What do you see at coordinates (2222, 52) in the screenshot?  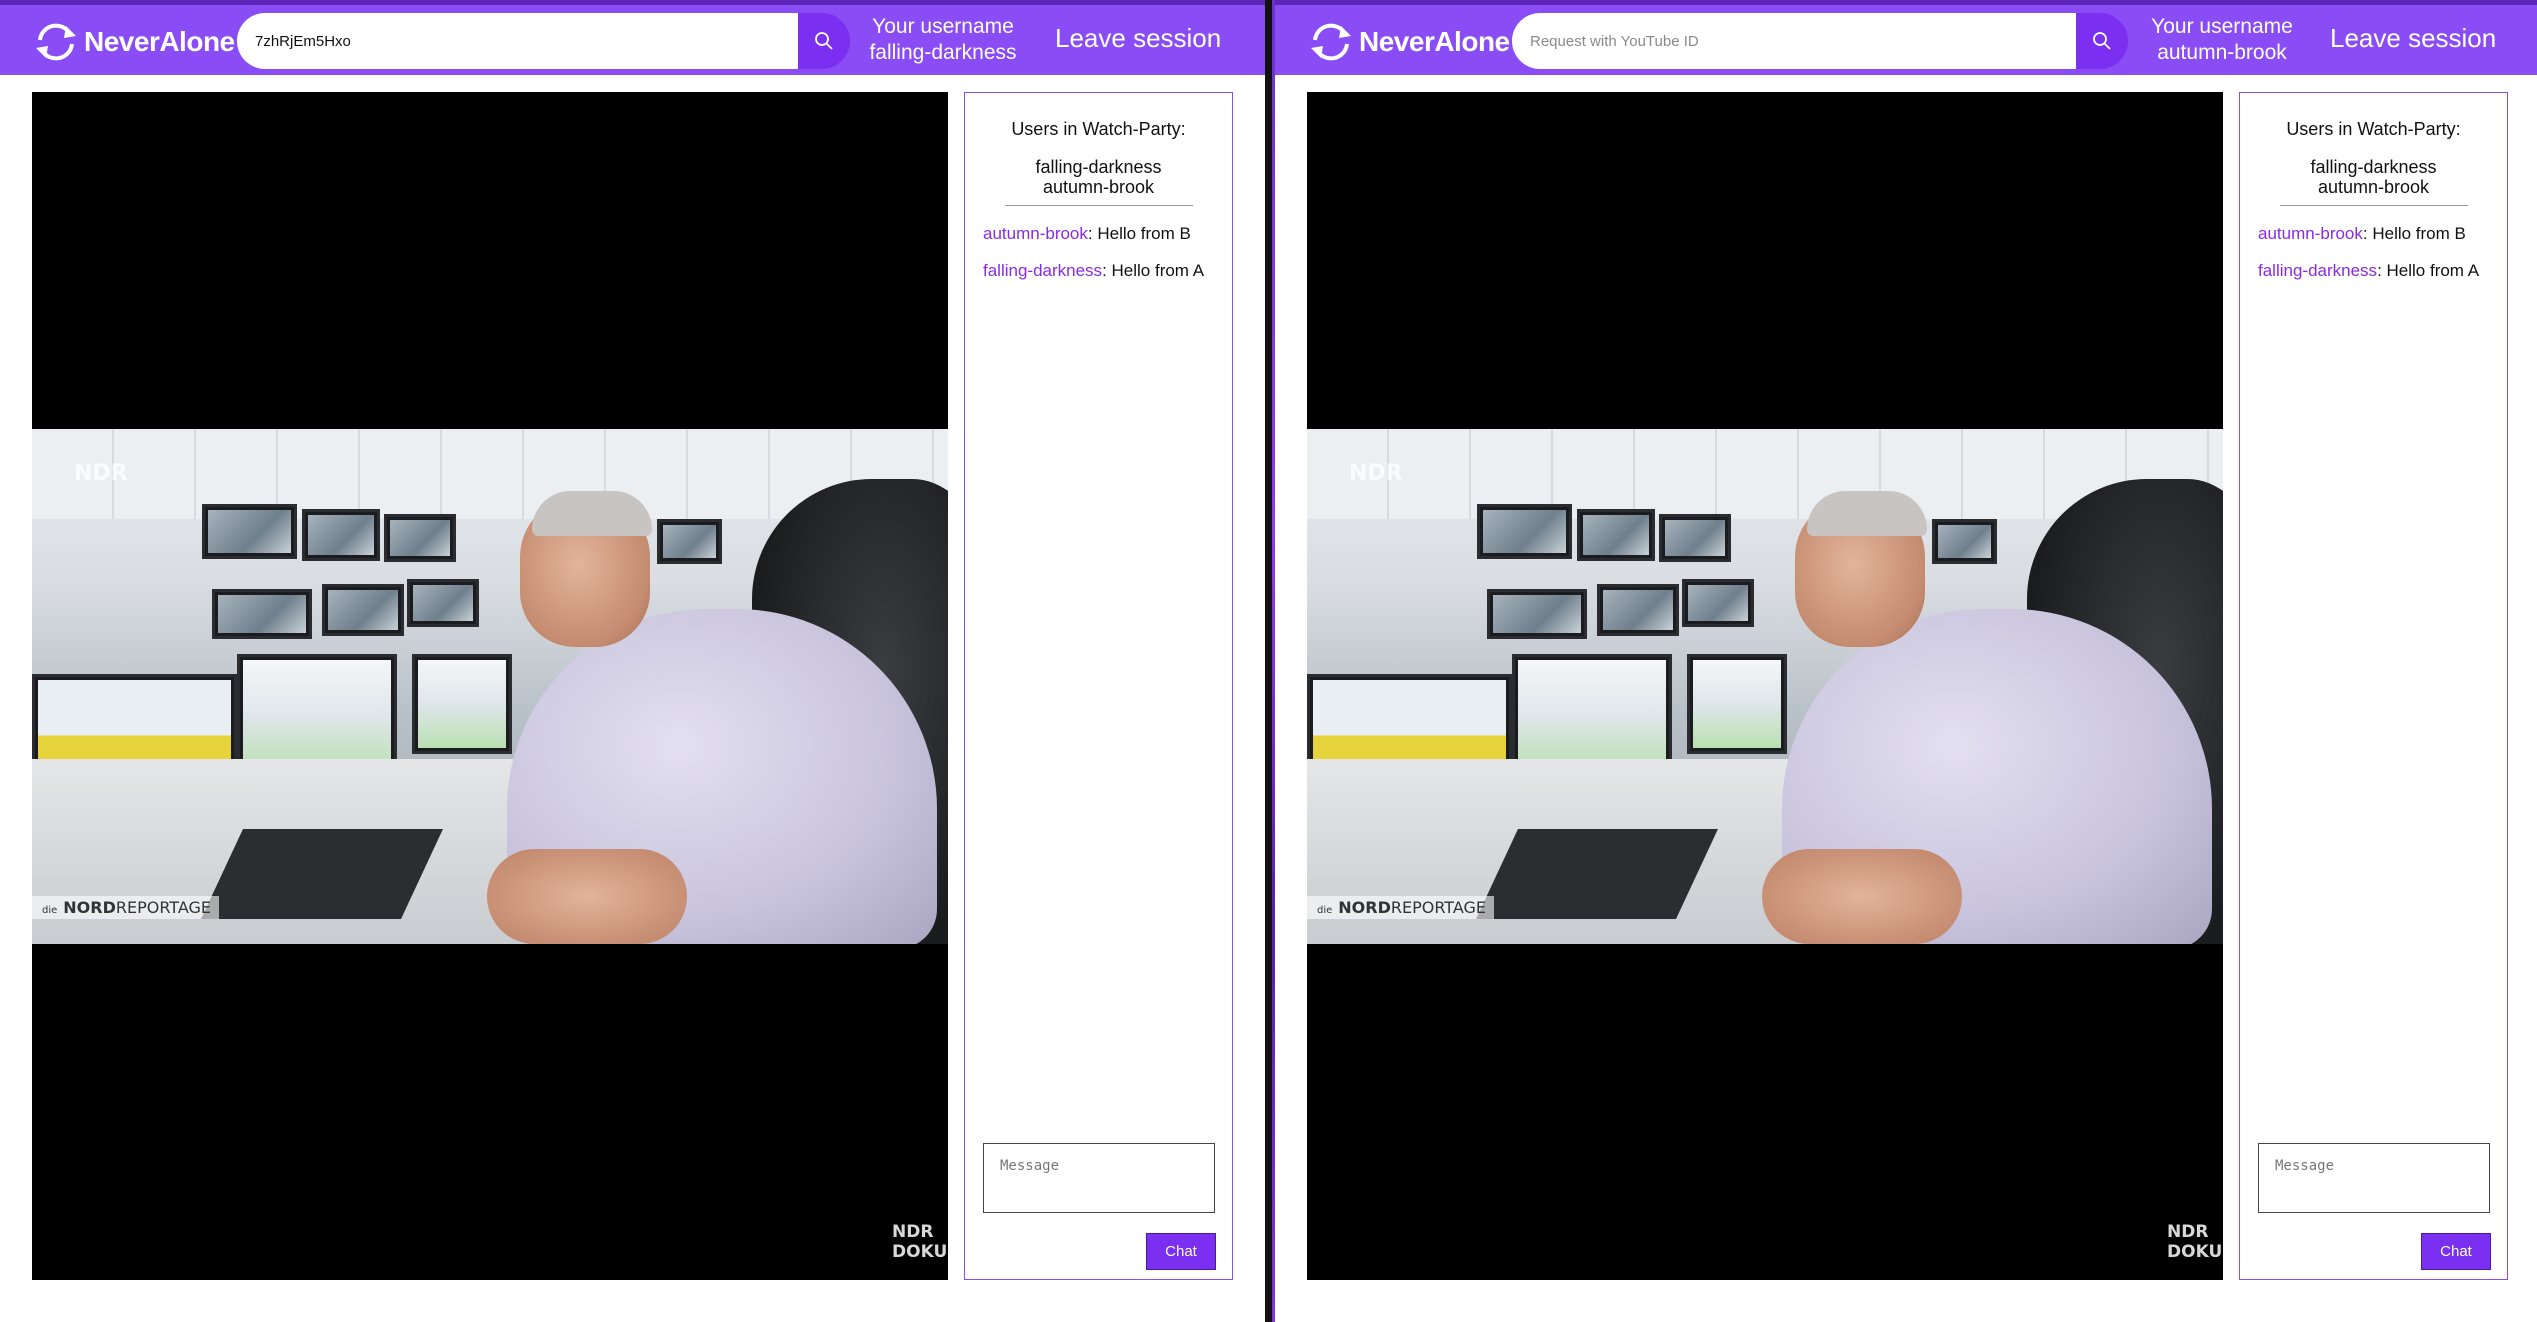 I see `username-value: autumn-brook` at bounding box center [2222, 52].